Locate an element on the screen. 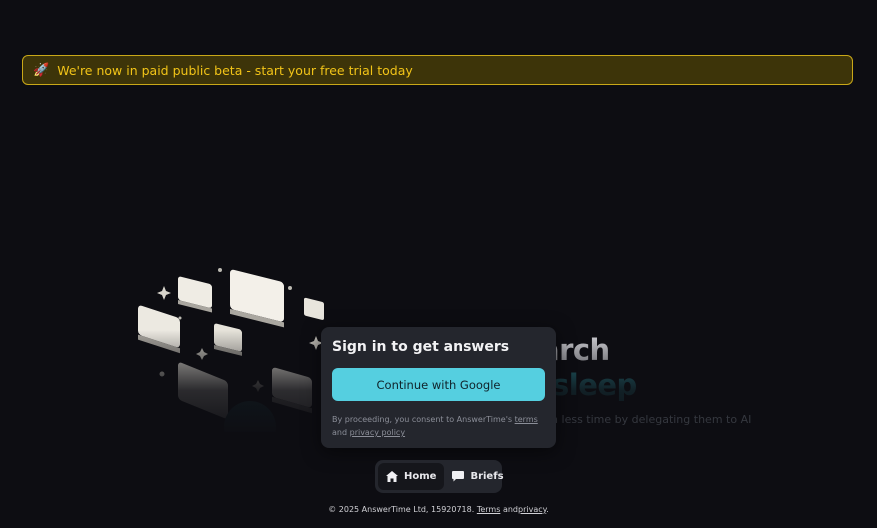 Image resolution: width=877 pixels, height=528 pixels. privacy-policy-link: privacy policy is located at coordinates (377, 432).